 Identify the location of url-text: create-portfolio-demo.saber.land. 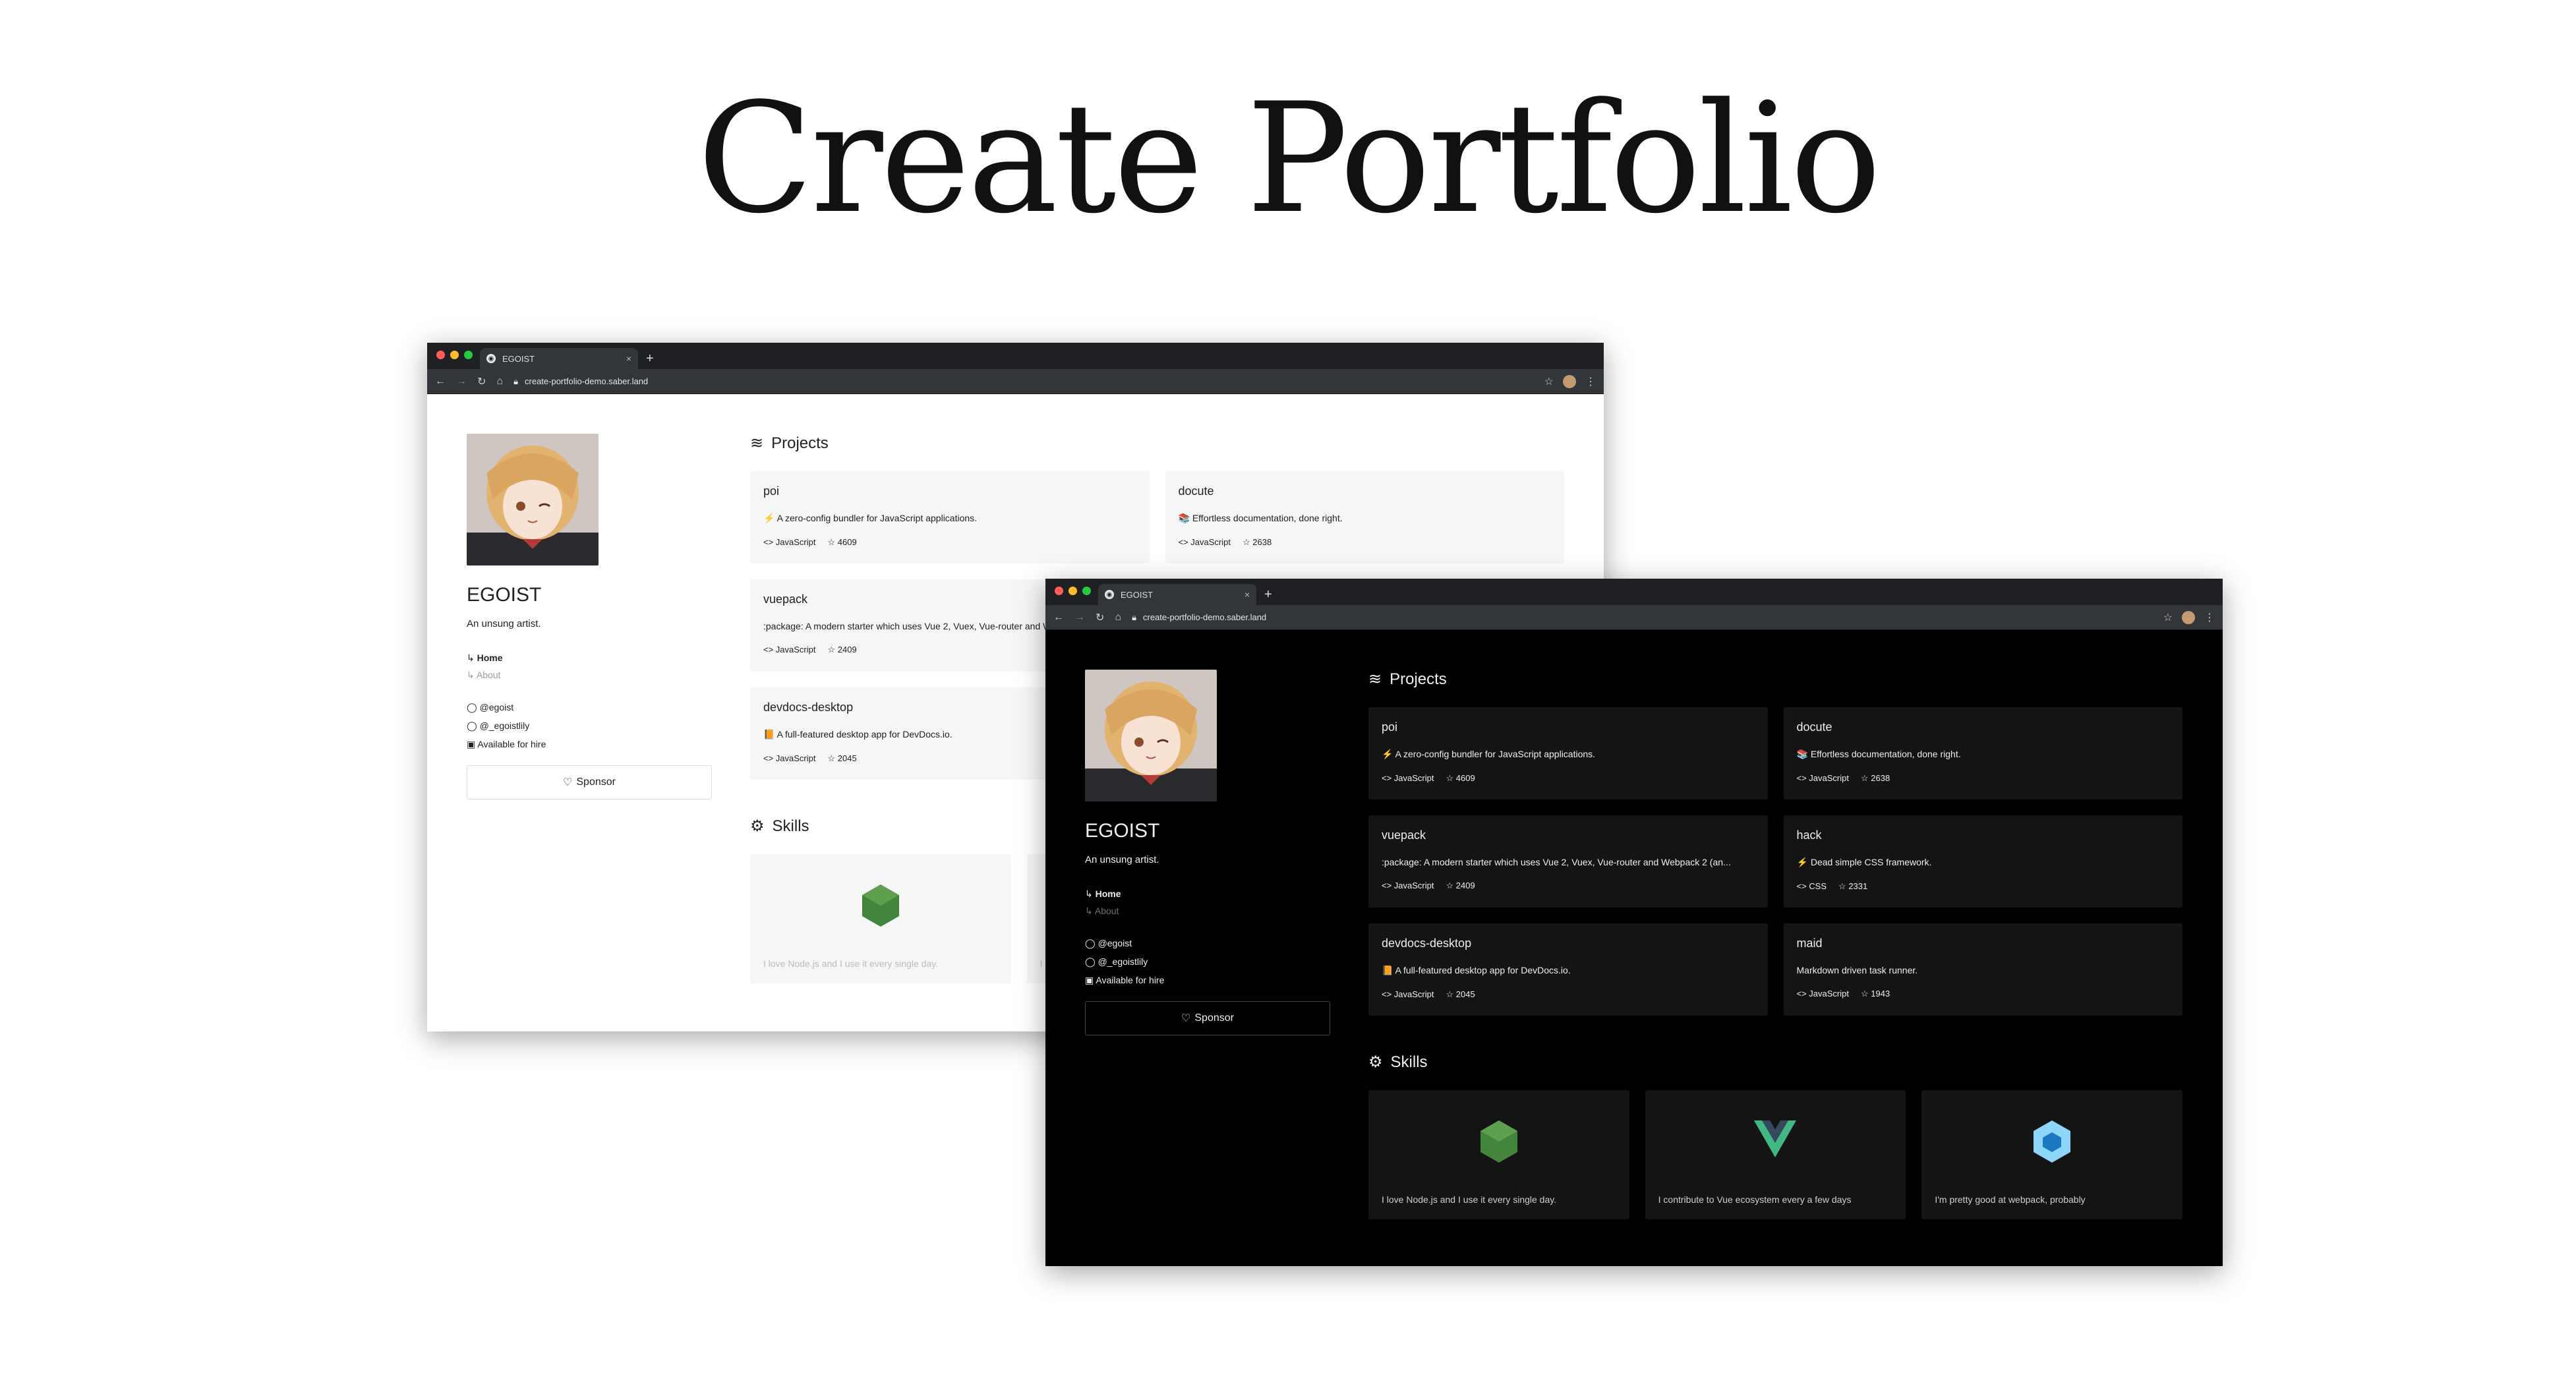
(1205, 617).